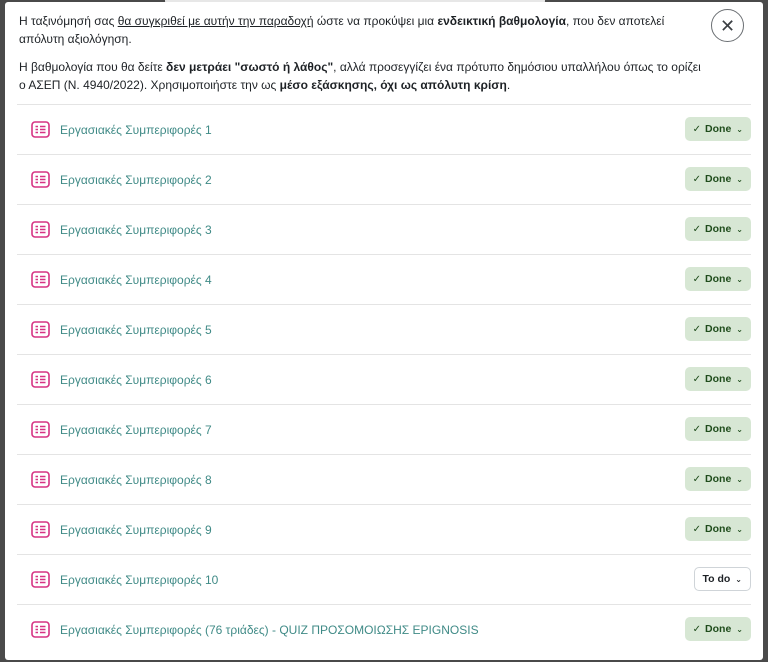  What do you see at coordinates (136, 230) in the screenshot?
I see `activity-link: Εργασιακές Συμπεριφορές 3` at bounding box center [136, 230].